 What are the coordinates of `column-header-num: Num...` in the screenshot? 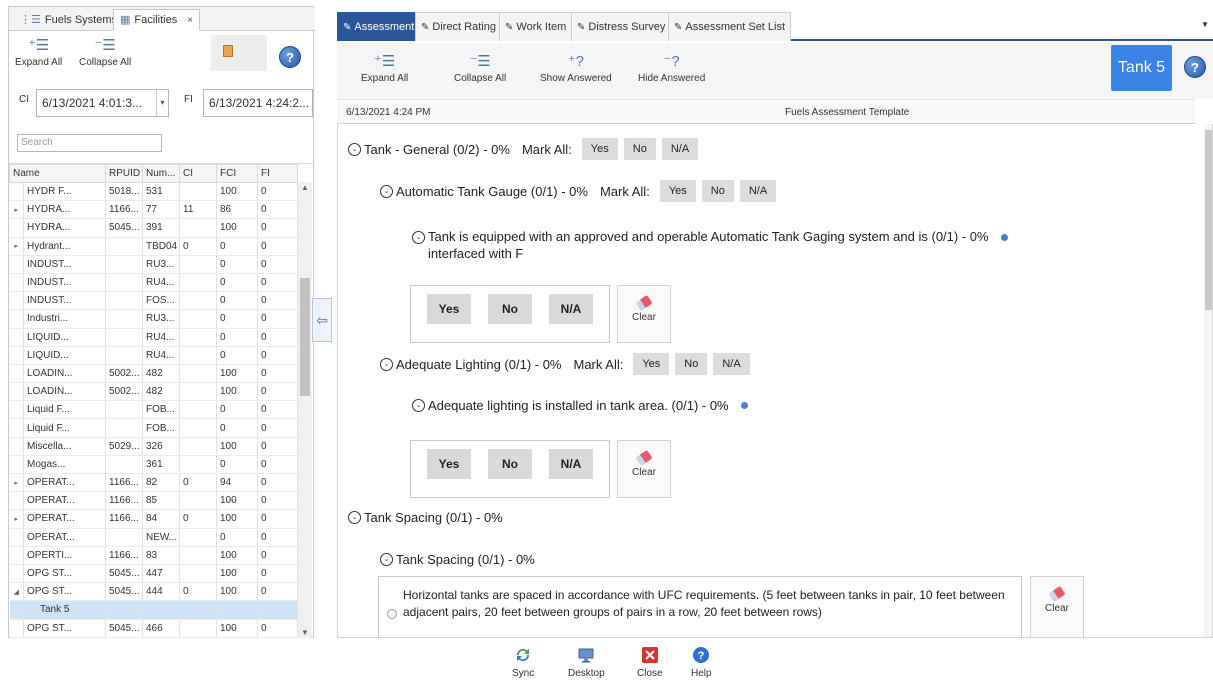 It's located at (161, 173).